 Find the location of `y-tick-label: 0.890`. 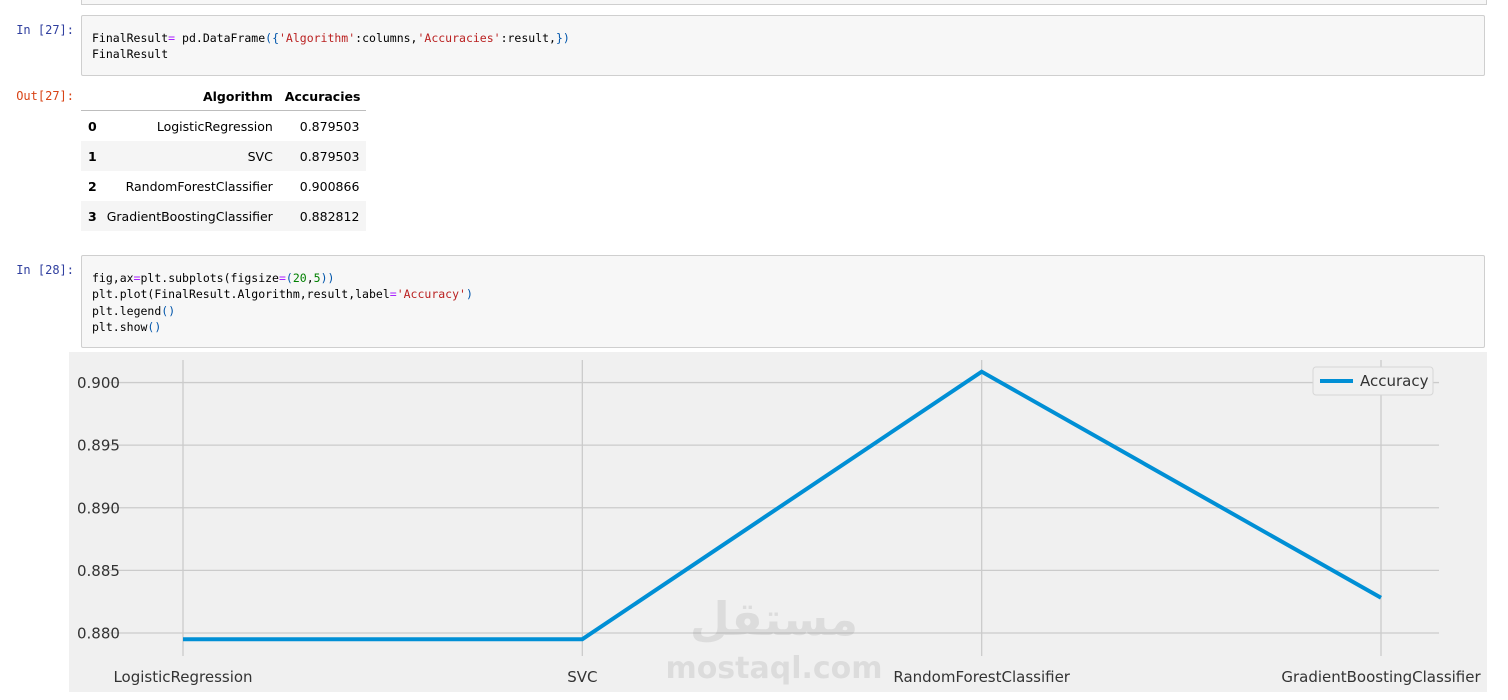

y-tick-label: 0.890 is located at coordinates (98, 508).